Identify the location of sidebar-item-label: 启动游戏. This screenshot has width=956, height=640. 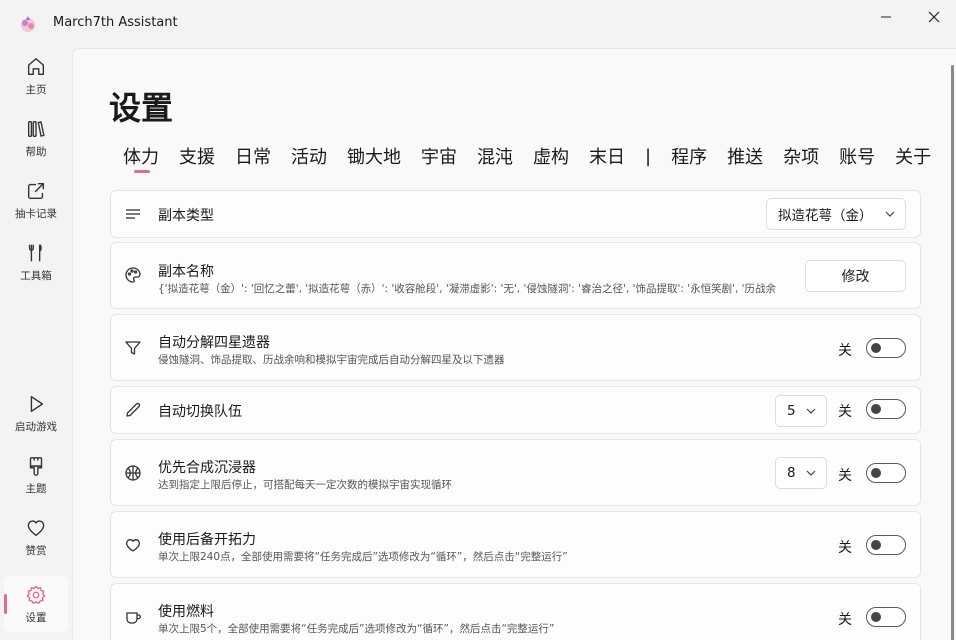
(36, 426).